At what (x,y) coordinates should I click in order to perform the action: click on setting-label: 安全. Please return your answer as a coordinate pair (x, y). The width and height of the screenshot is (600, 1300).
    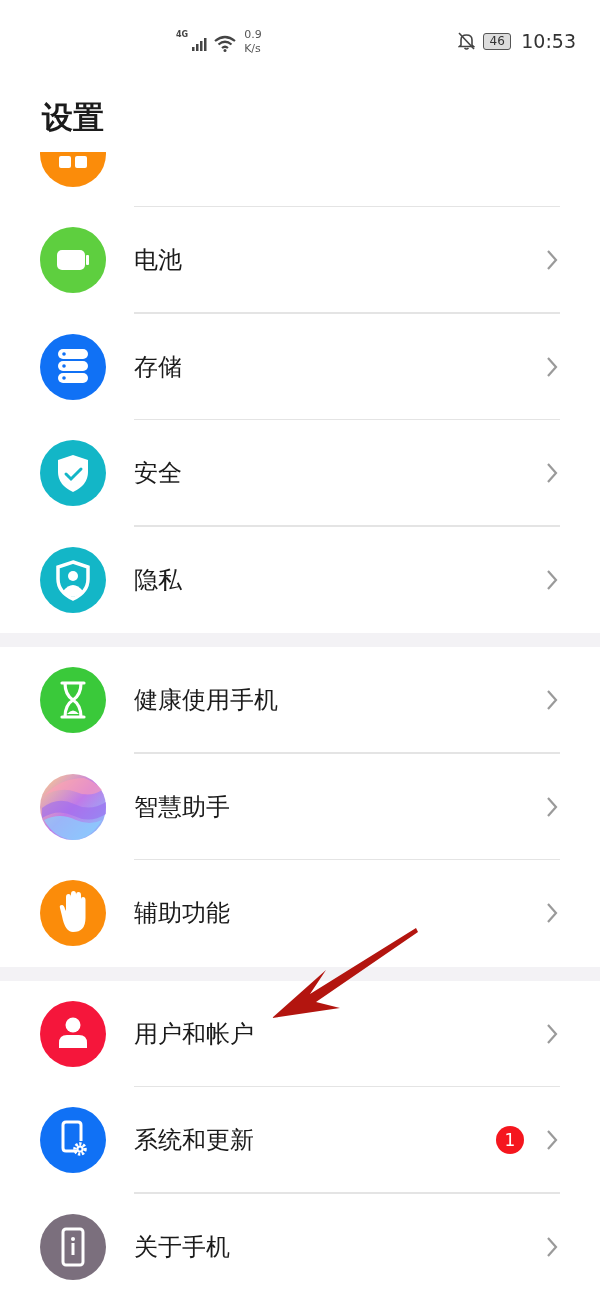
    Looking at the image, I should click on (340, 473).